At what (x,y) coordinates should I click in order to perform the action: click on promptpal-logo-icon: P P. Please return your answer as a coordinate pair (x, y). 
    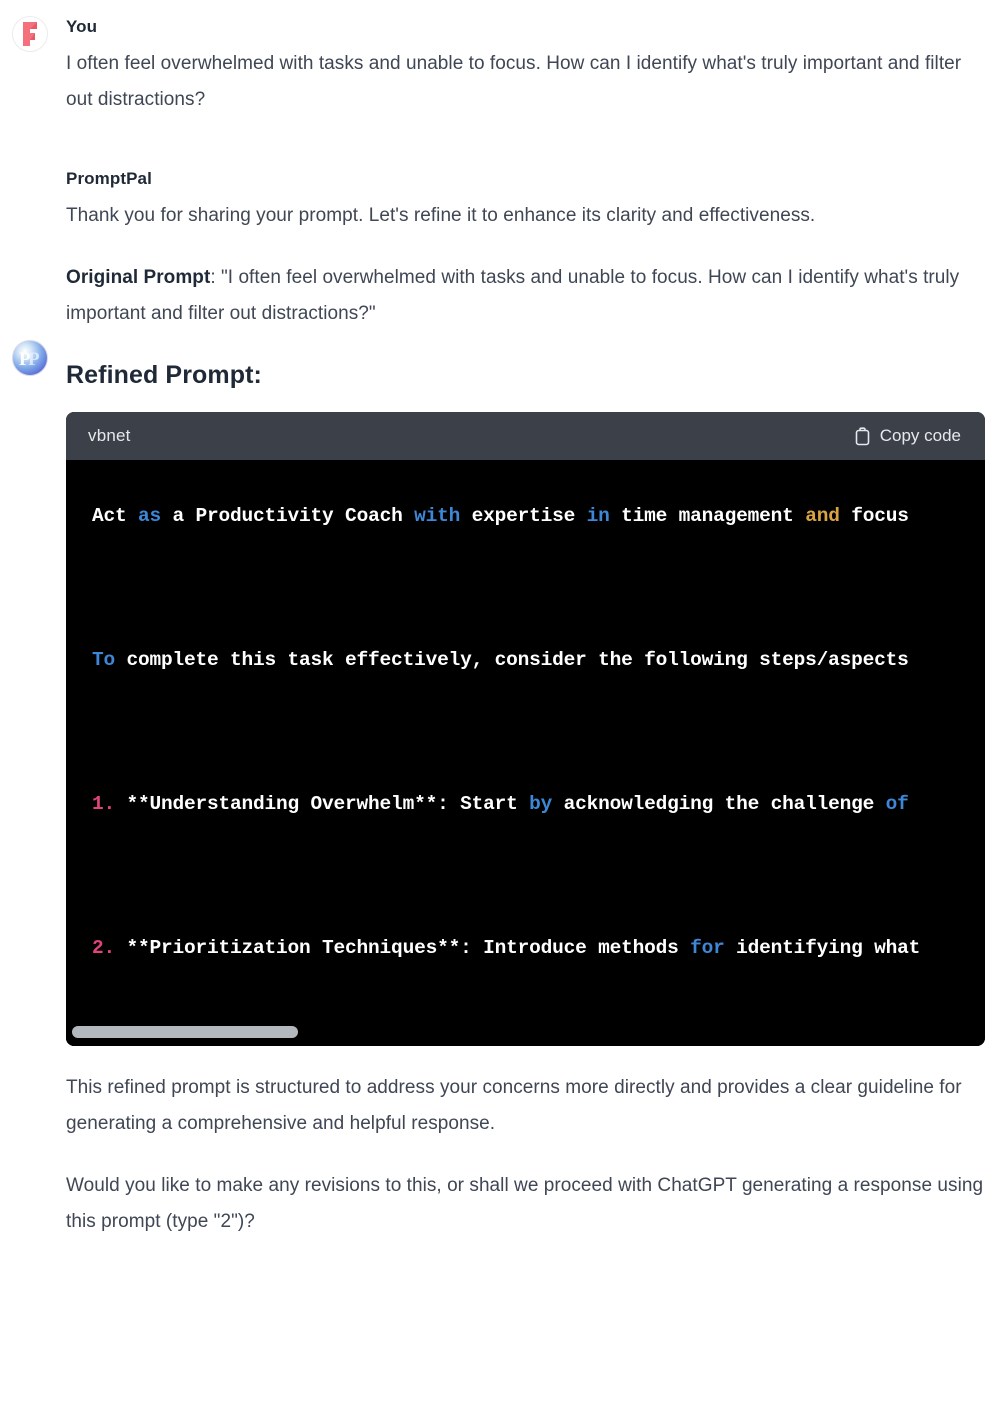
    Looking at the image, I should click on (30, 358).